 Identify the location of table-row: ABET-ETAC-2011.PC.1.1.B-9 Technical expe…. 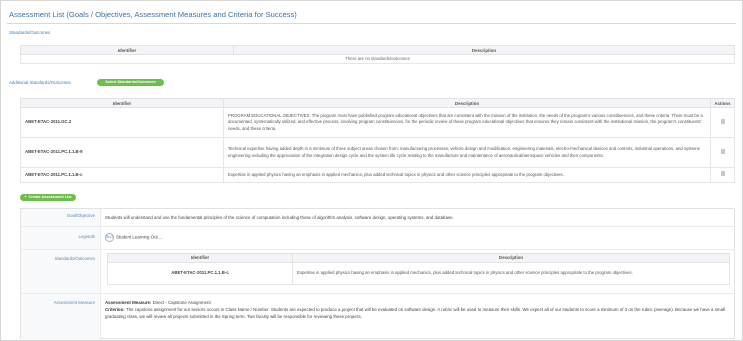
(377, 152).